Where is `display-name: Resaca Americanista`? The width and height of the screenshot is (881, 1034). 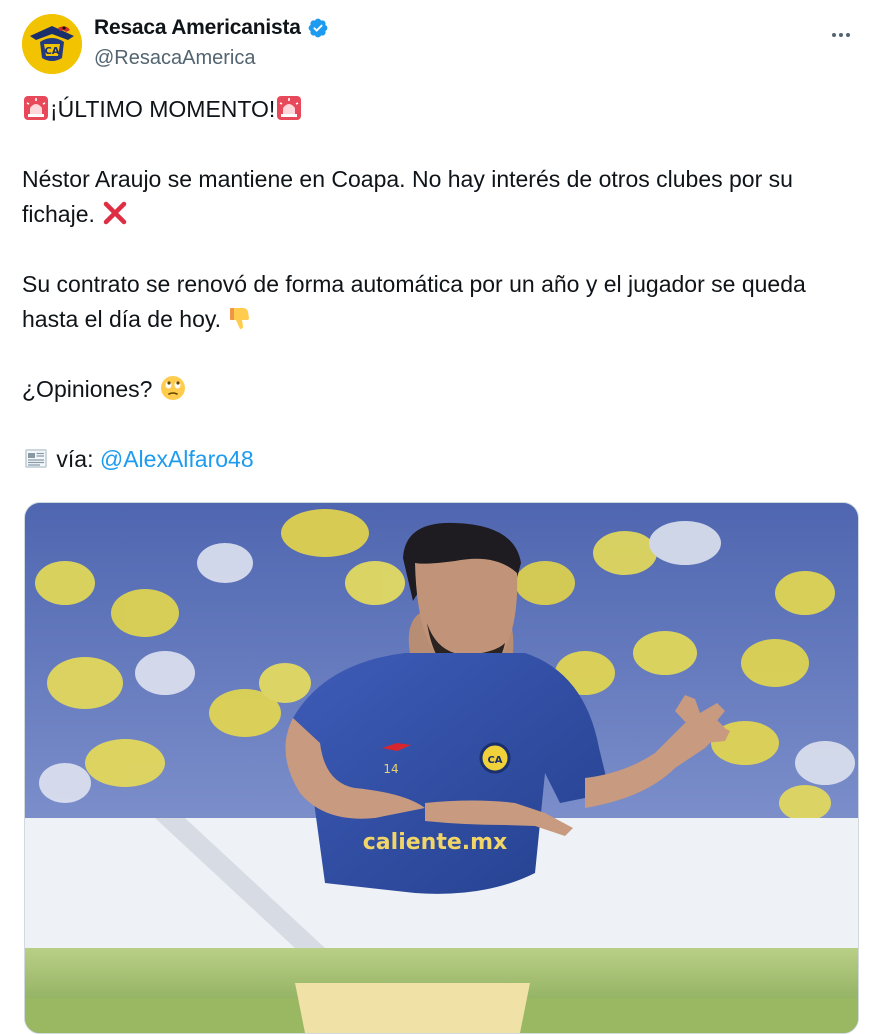 display-name: Resaca Americanista is located at coordinates (197, 28).